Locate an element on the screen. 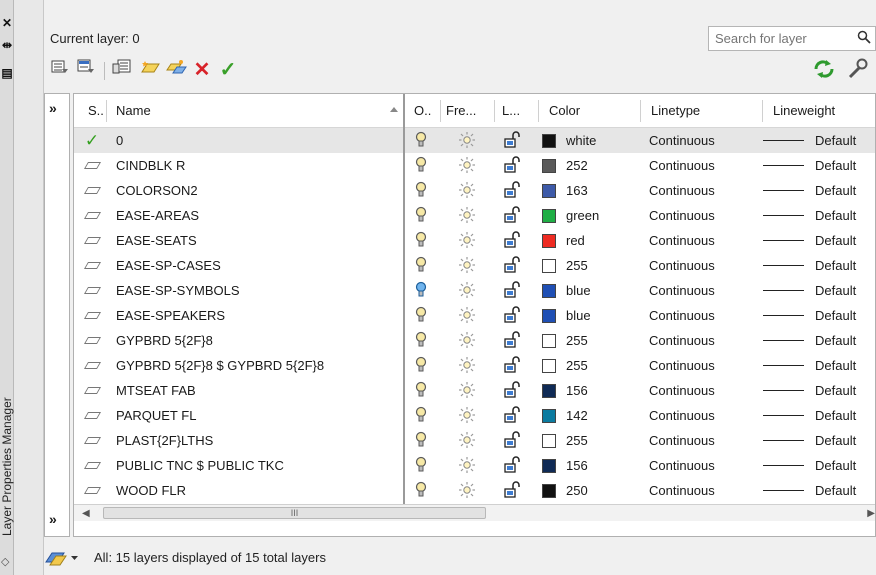 The height and width of the screenshot is (575, 876). table-row: EASE-SPEAKERS blue Continuous Default is located at coordinates (474, 315).